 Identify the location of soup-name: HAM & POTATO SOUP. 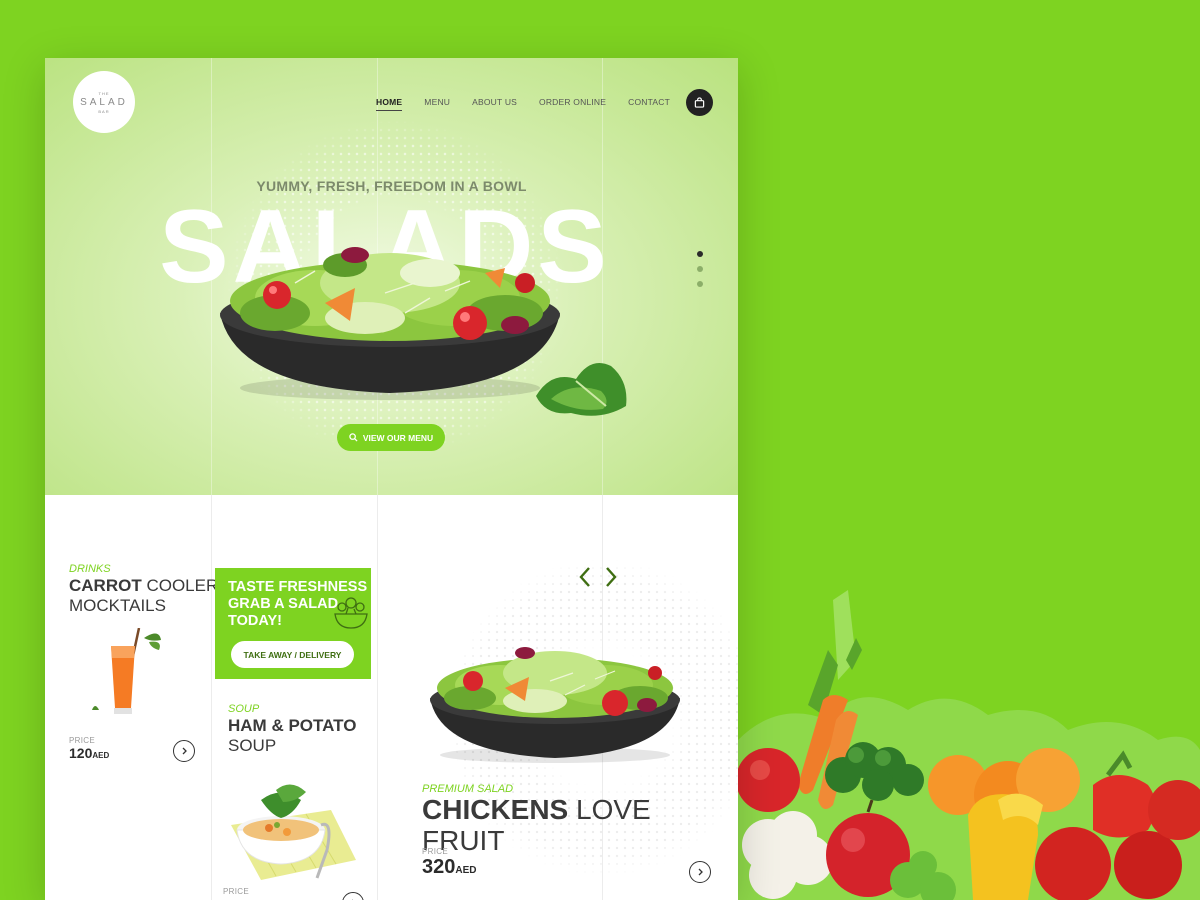
(292, 736).